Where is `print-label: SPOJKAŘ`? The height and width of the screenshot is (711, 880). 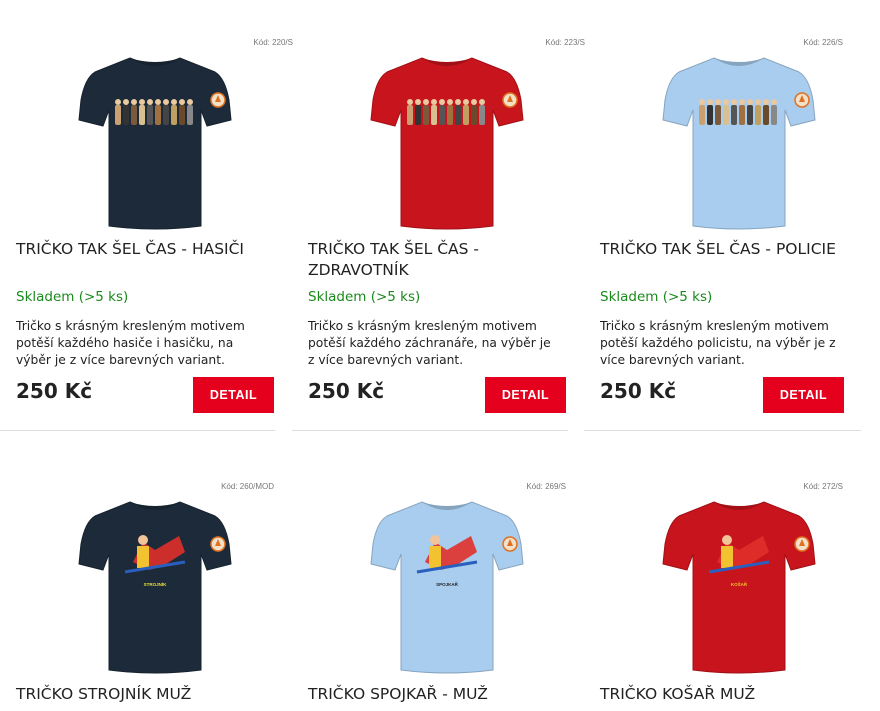 print-label: SPOJKAŘ is located at coordinates (447, 583).